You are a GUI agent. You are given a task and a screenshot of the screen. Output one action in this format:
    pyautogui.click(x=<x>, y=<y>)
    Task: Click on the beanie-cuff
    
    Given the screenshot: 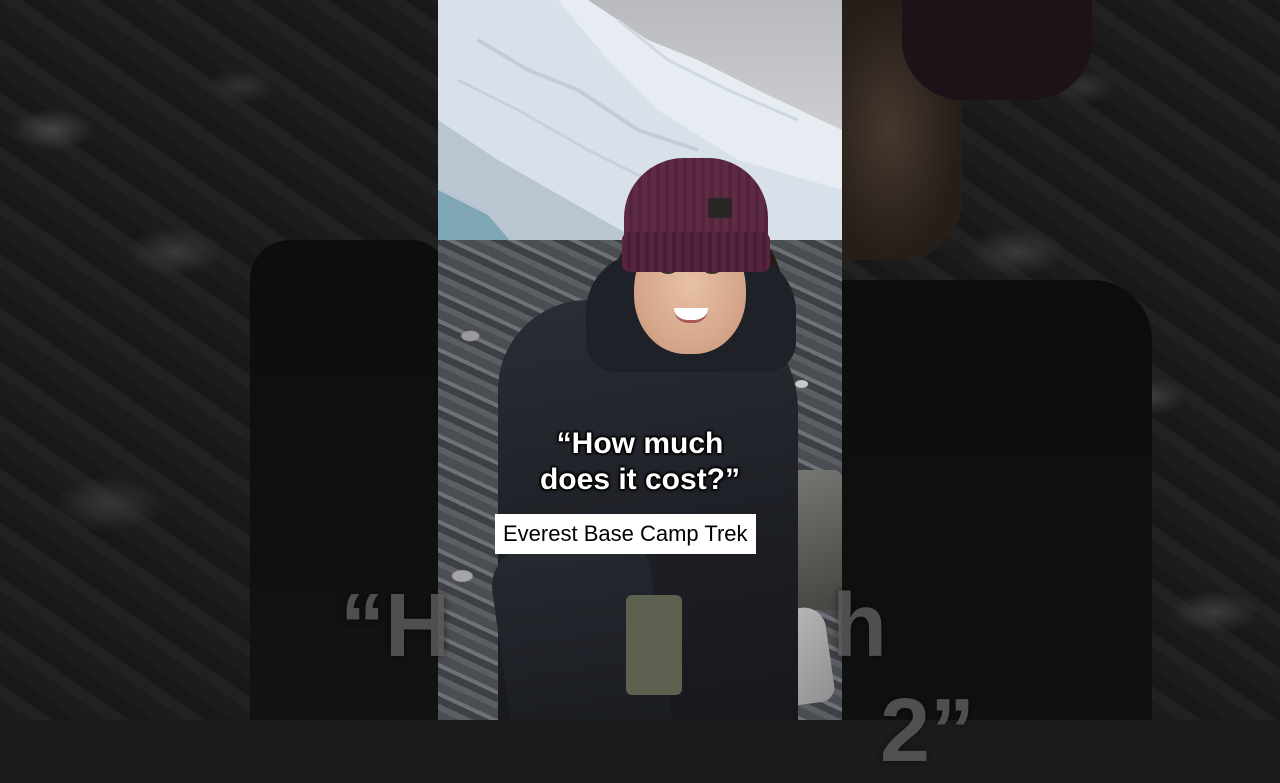 What is the action you would take?
    pyautogui.click(x=696, y=252)
    